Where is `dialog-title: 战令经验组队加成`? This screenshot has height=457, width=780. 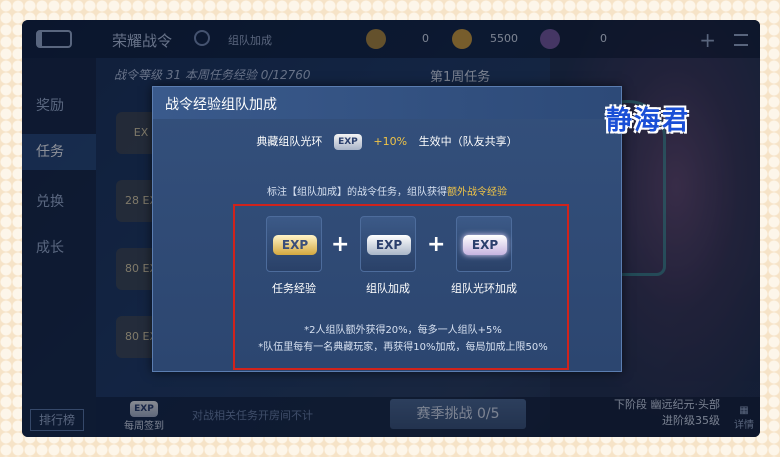 dialog-title: 战令经验组队加成 is located at coordinates (221, 105).